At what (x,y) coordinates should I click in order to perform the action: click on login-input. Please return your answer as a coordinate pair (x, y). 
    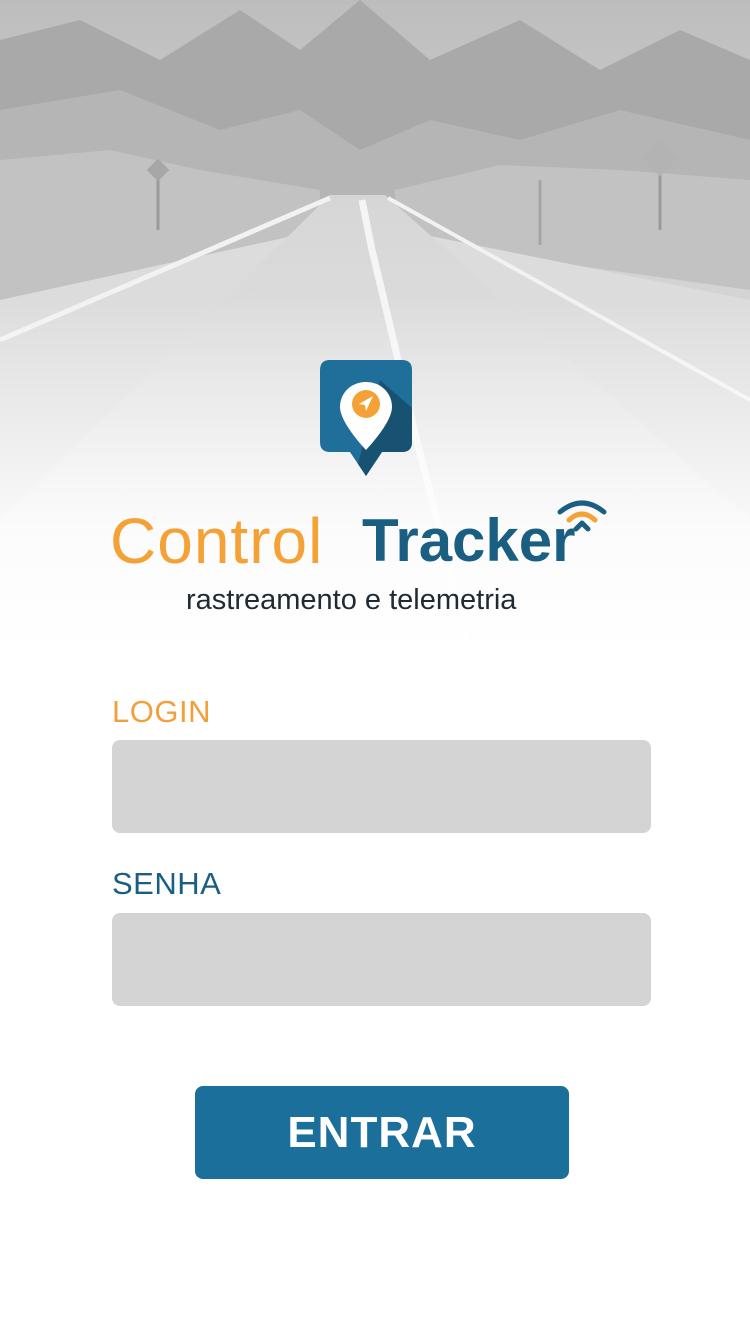
    Looking at the image, I should click on (381, 786).